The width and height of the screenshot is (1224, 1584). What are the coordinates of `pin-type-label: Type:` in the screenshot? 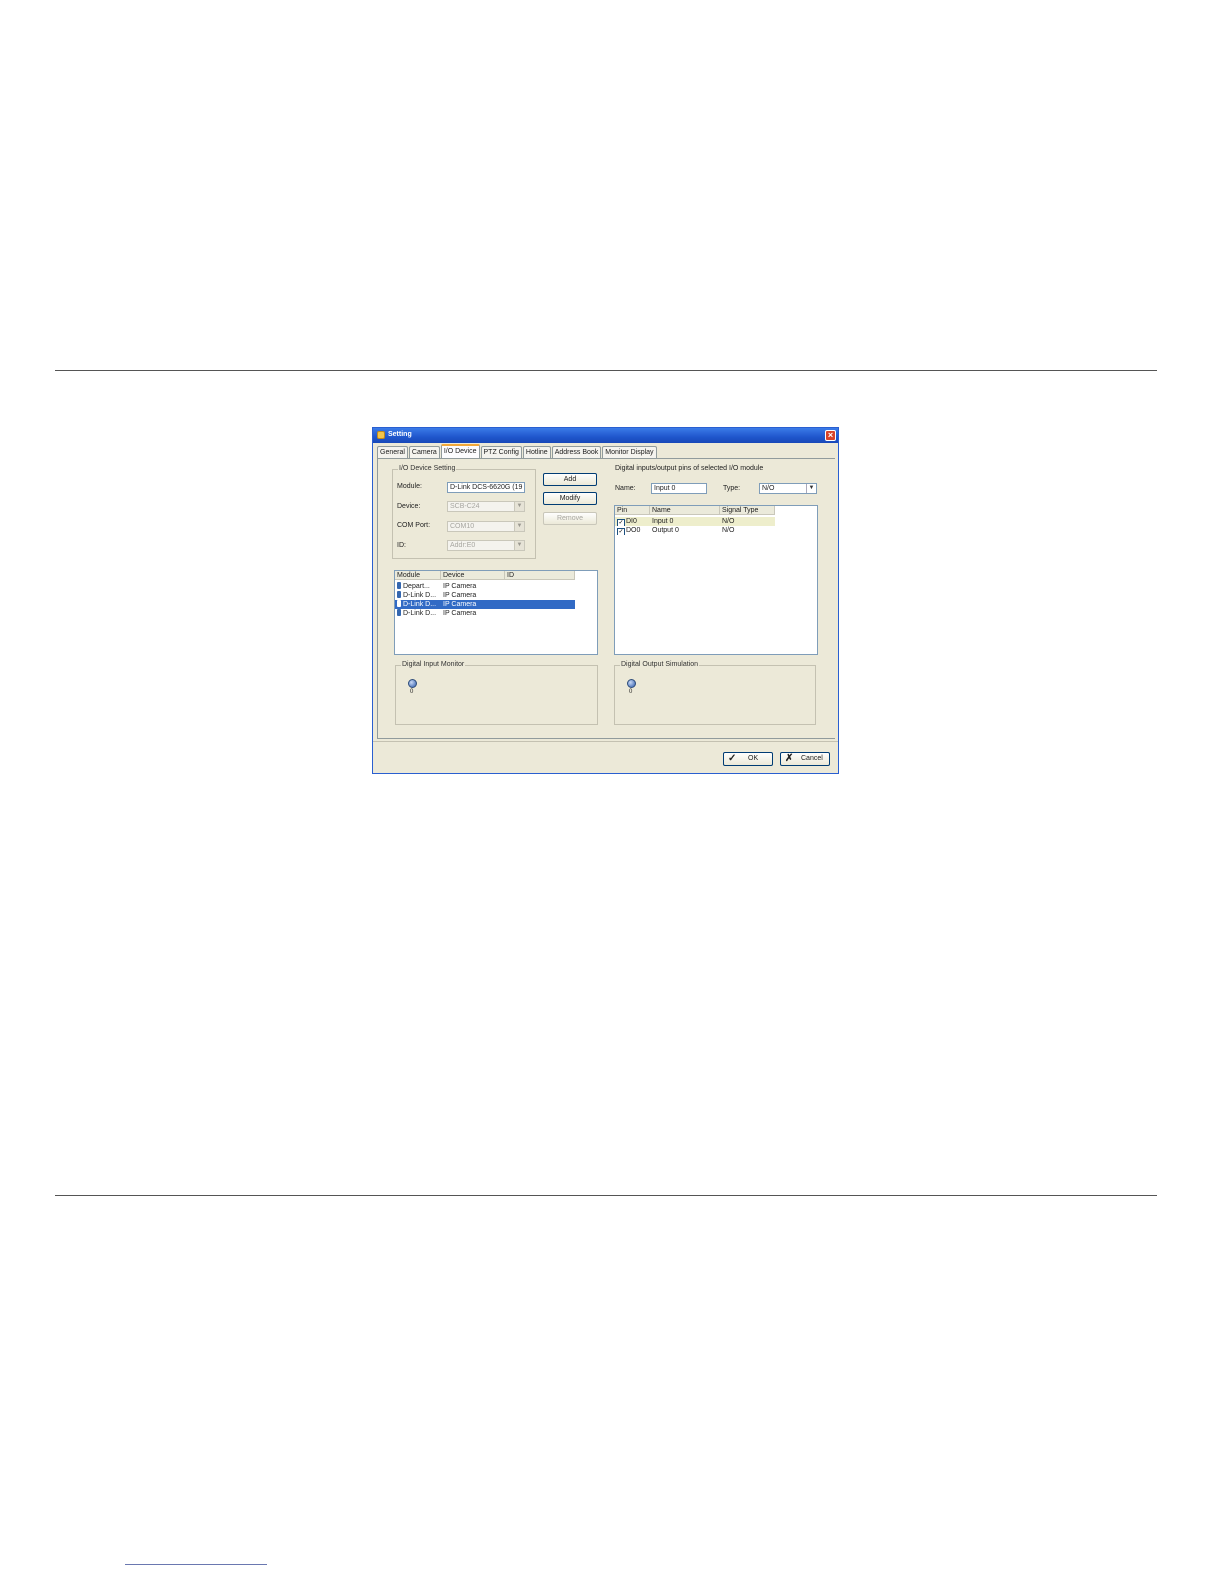 It's located at (732, 488).